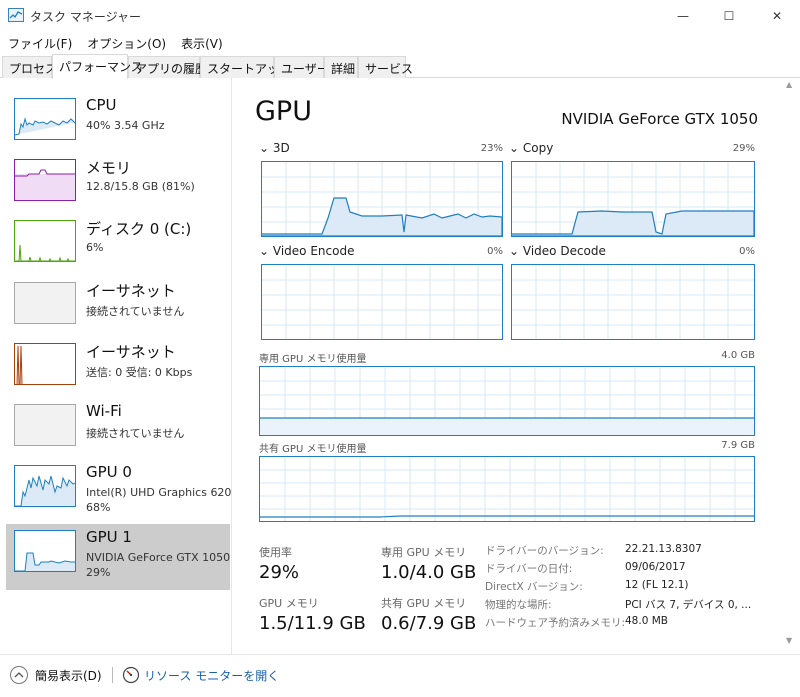 This screenshot has height=697, width=800. Describe the element at coordinates (45, 180) in the screenshot. I see `memory-thumbnail` at that location.